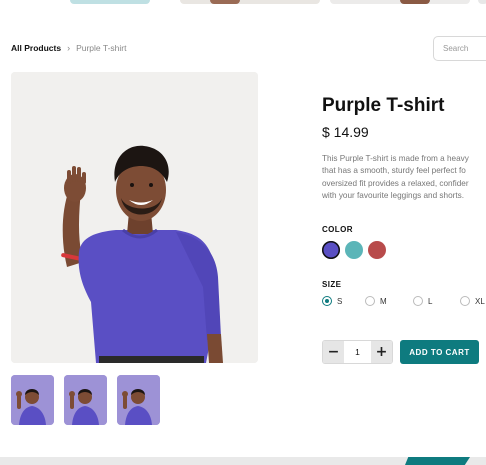 The width and height of the screenshot is (486, 465). Describe the element at coordinates (327, 301) in the screenshot. I see `radio-checked-icon` at that location.